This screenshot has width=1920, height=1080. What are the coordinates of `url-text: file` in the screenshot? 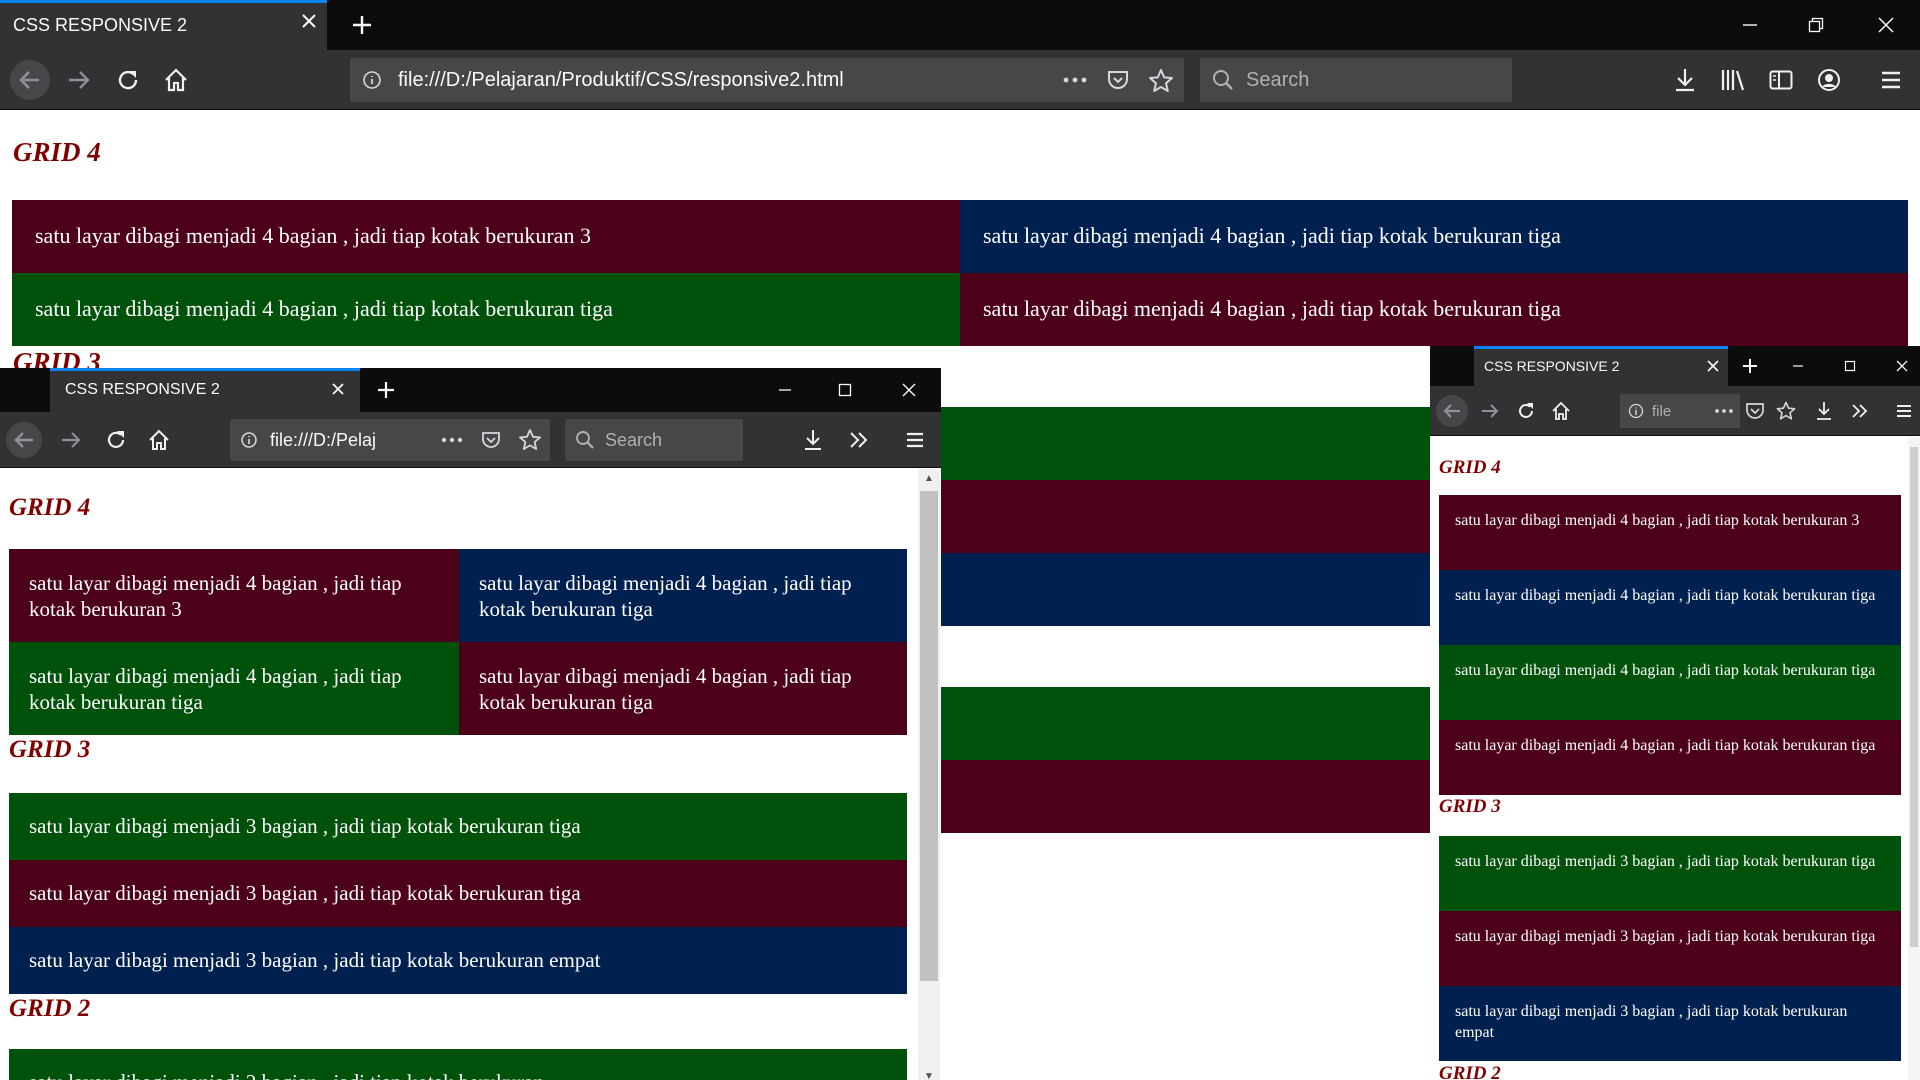 It's located at (1661, 411).